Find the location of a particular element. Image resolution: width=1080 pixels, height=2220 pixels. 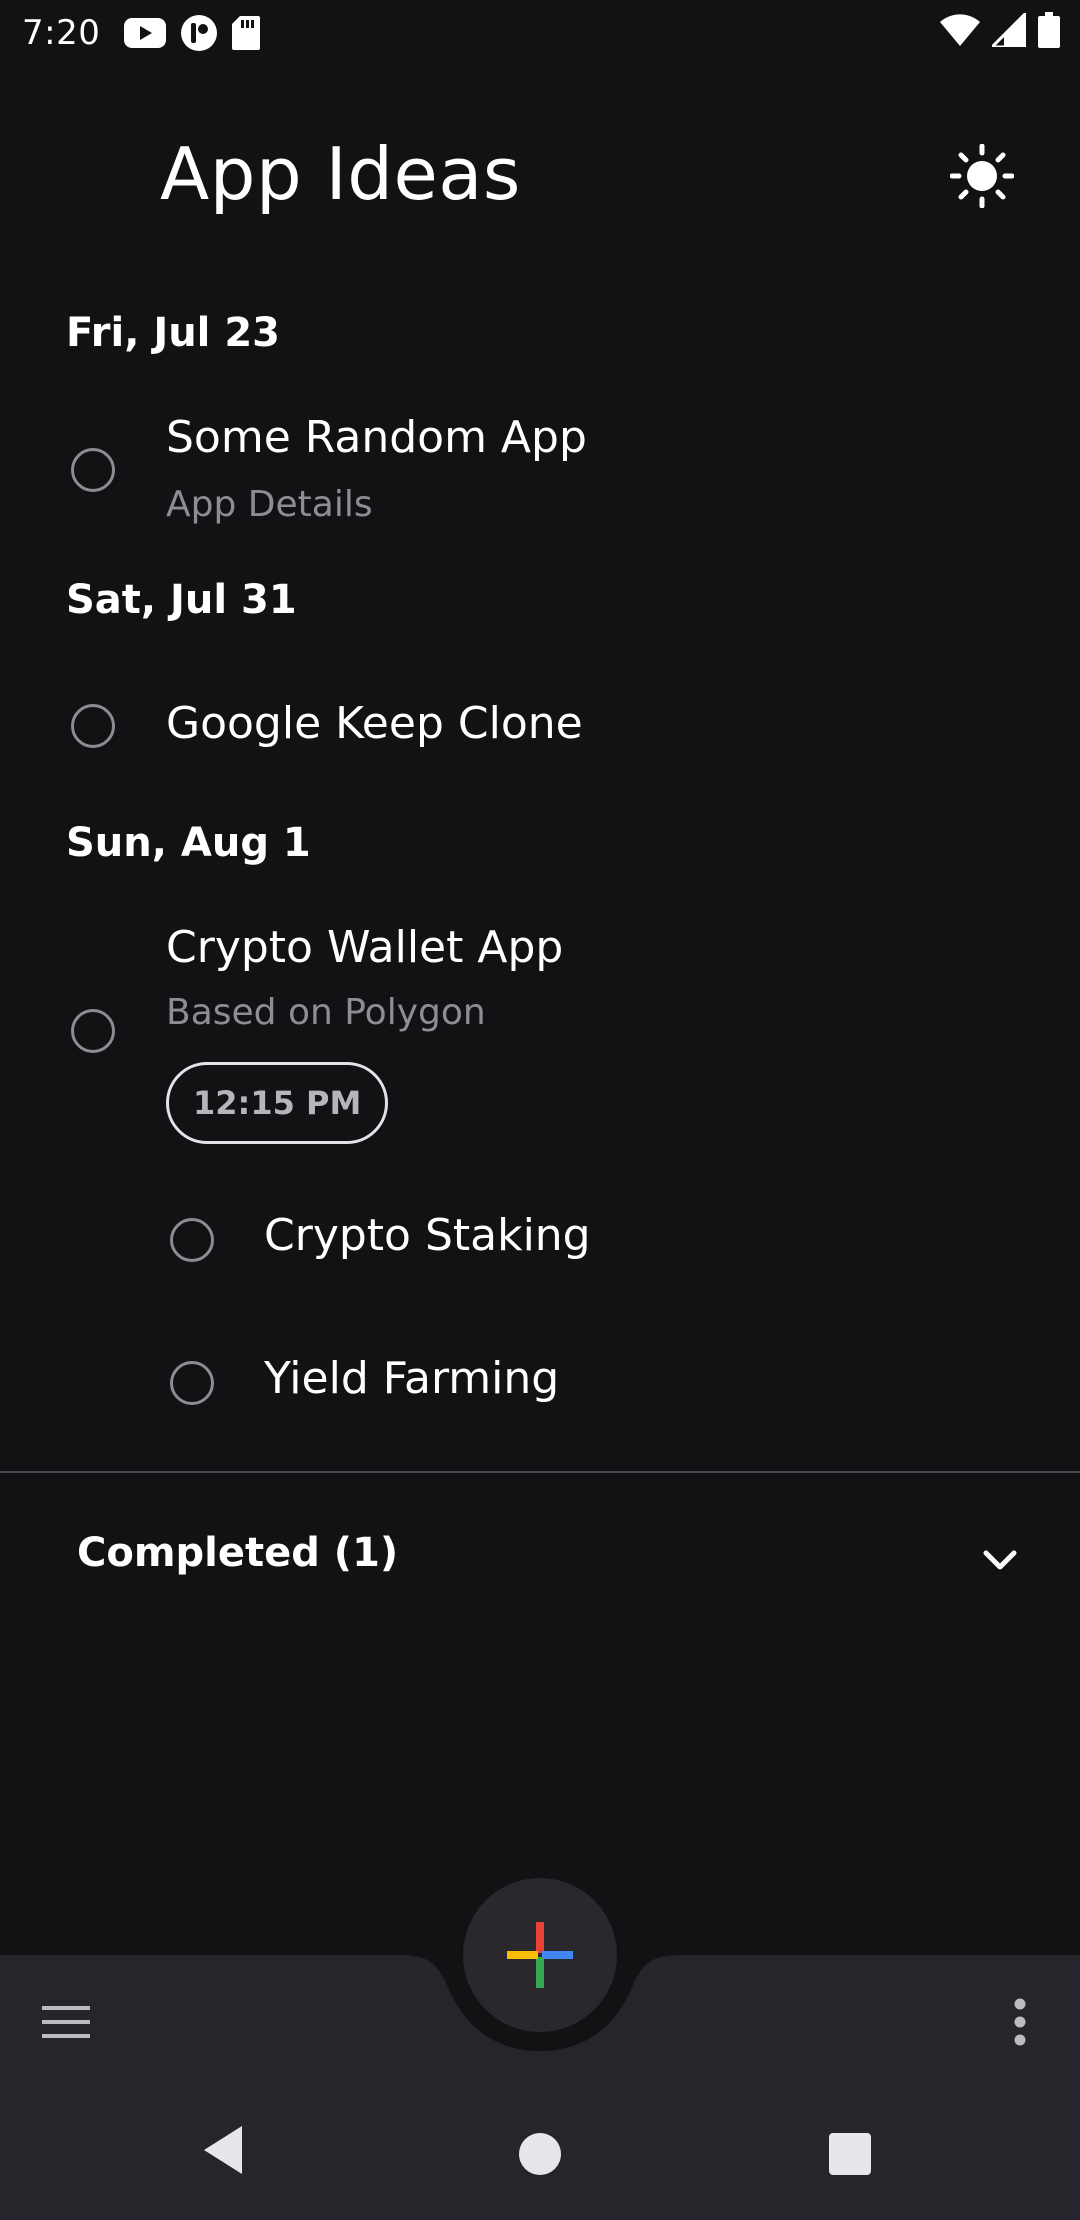

more-vert-icon is located at coordinates (1020, 2022).